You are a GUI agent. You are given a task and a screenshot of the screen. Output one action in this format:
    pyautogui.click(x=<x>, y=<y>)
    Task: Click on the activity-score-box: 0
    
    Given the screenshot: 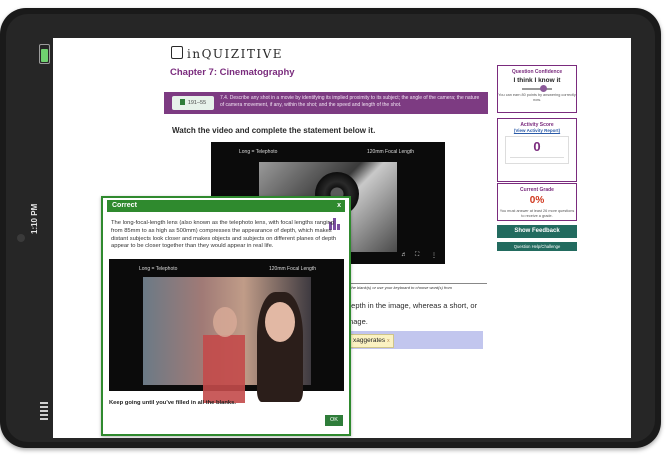 What is the action you would take?
    pyautogui.click(x=537, y=150)
    